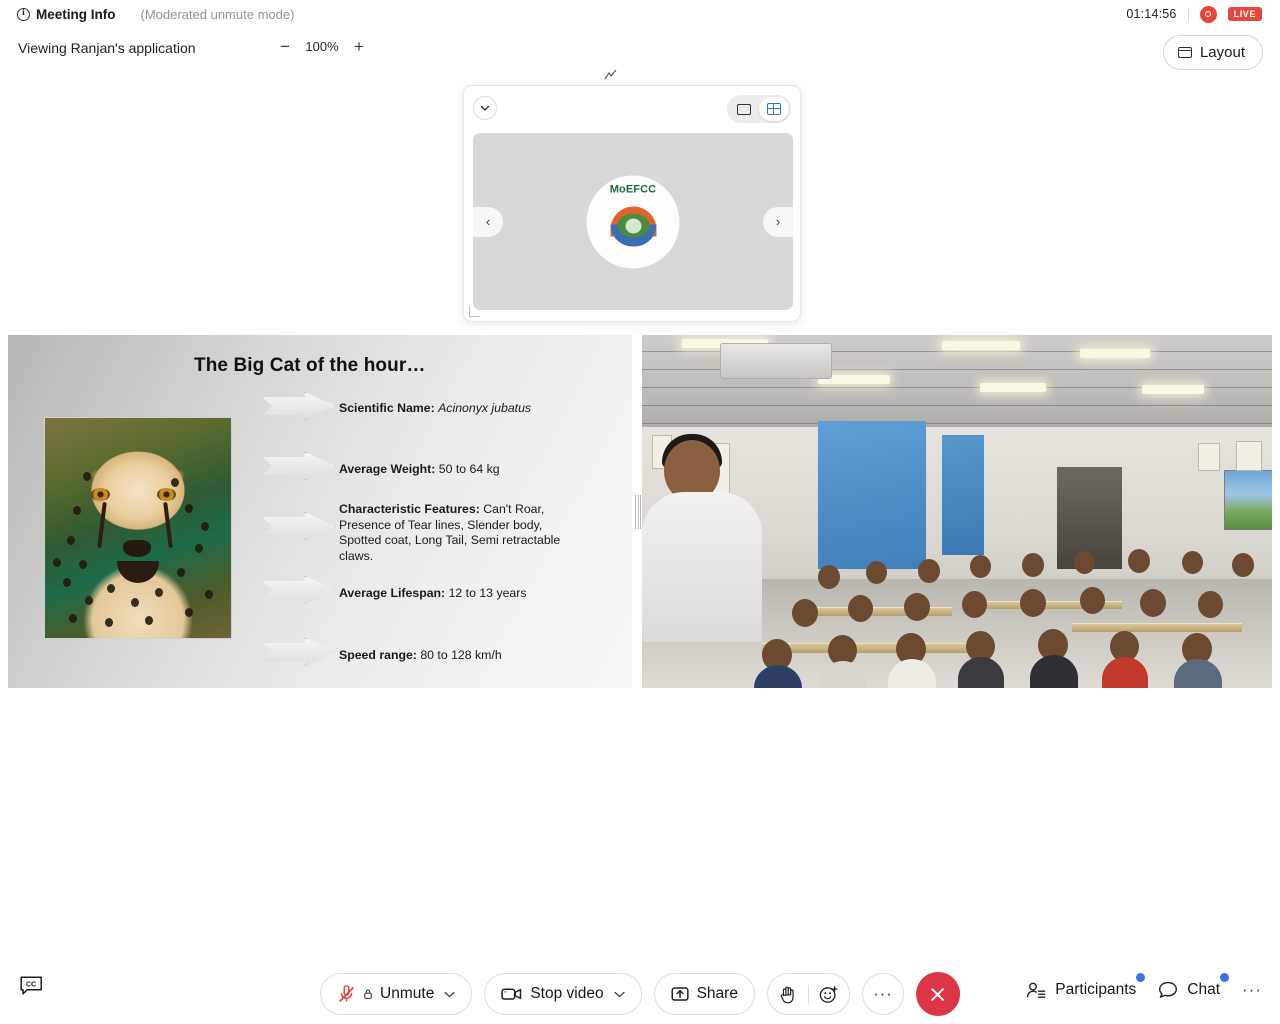 The image size is (1280, 1024). Describe the element at coordinates (882, 994) in the screenshot. I see `more-options-button: ···` at that location.